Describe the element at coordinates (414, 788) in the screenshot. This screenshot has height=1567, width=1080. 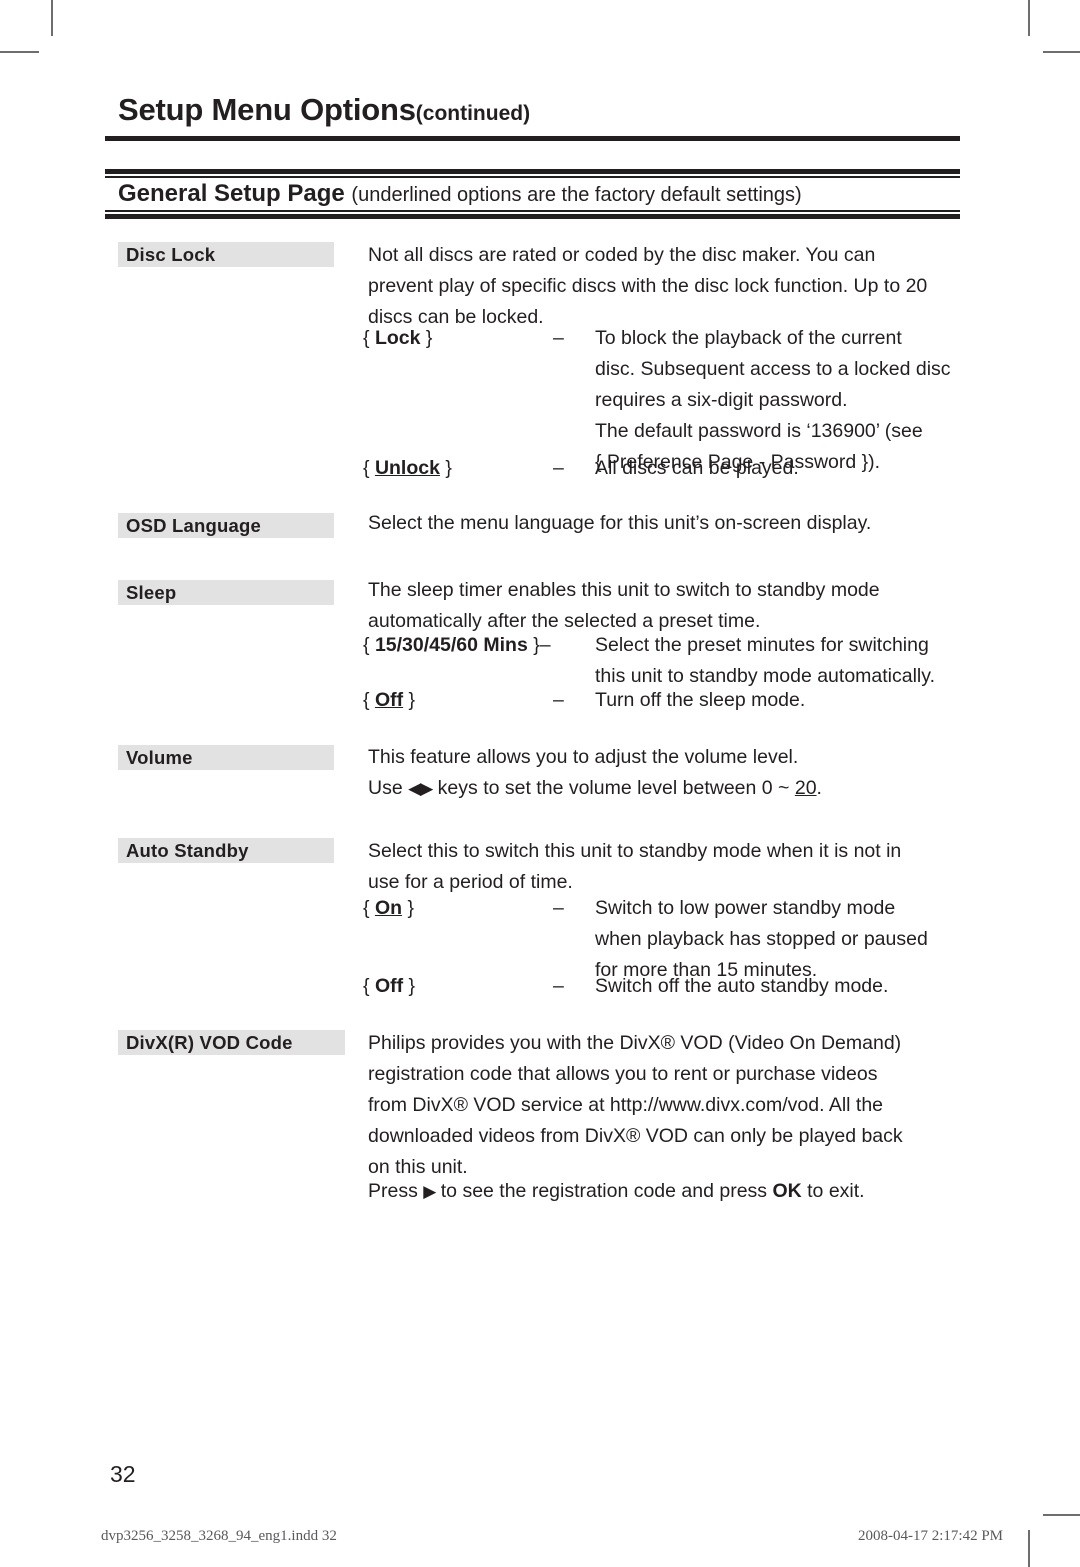
I see `left-arrow-icon: ◀` at that location.